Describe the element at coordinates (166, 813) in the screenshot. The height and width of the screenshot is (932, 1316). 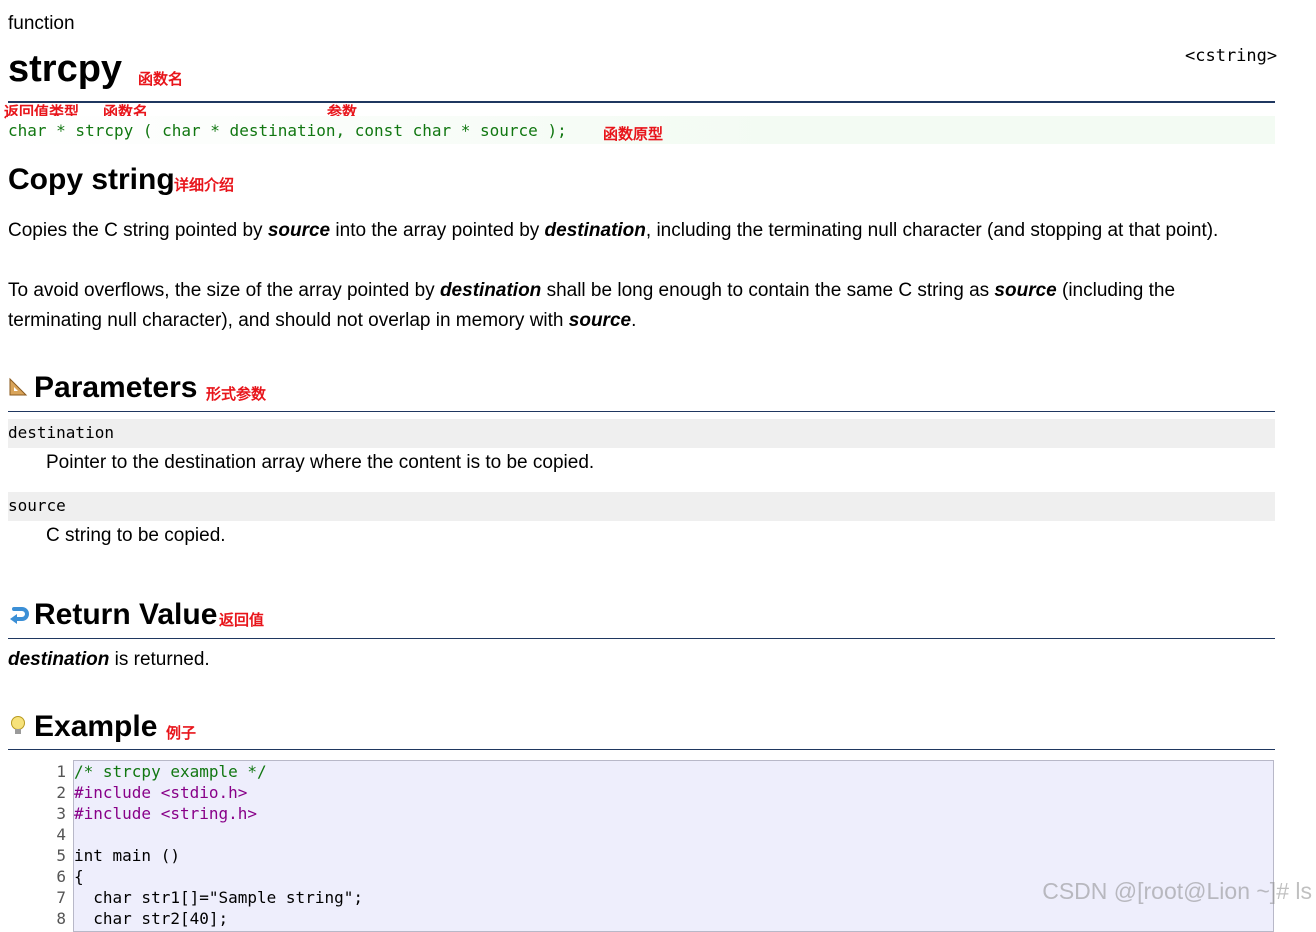
I see `code-line: #include <string.h>` at that location.